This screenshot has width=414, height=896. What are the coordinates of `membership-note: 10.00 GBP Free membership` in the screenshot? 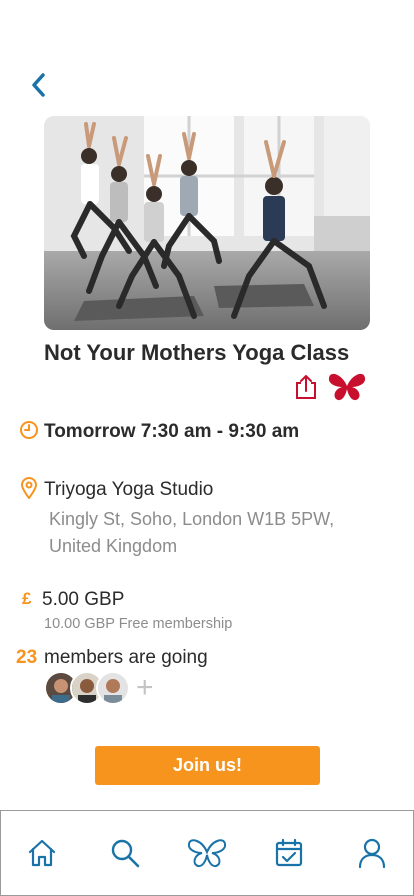 It's located at (138, 624).